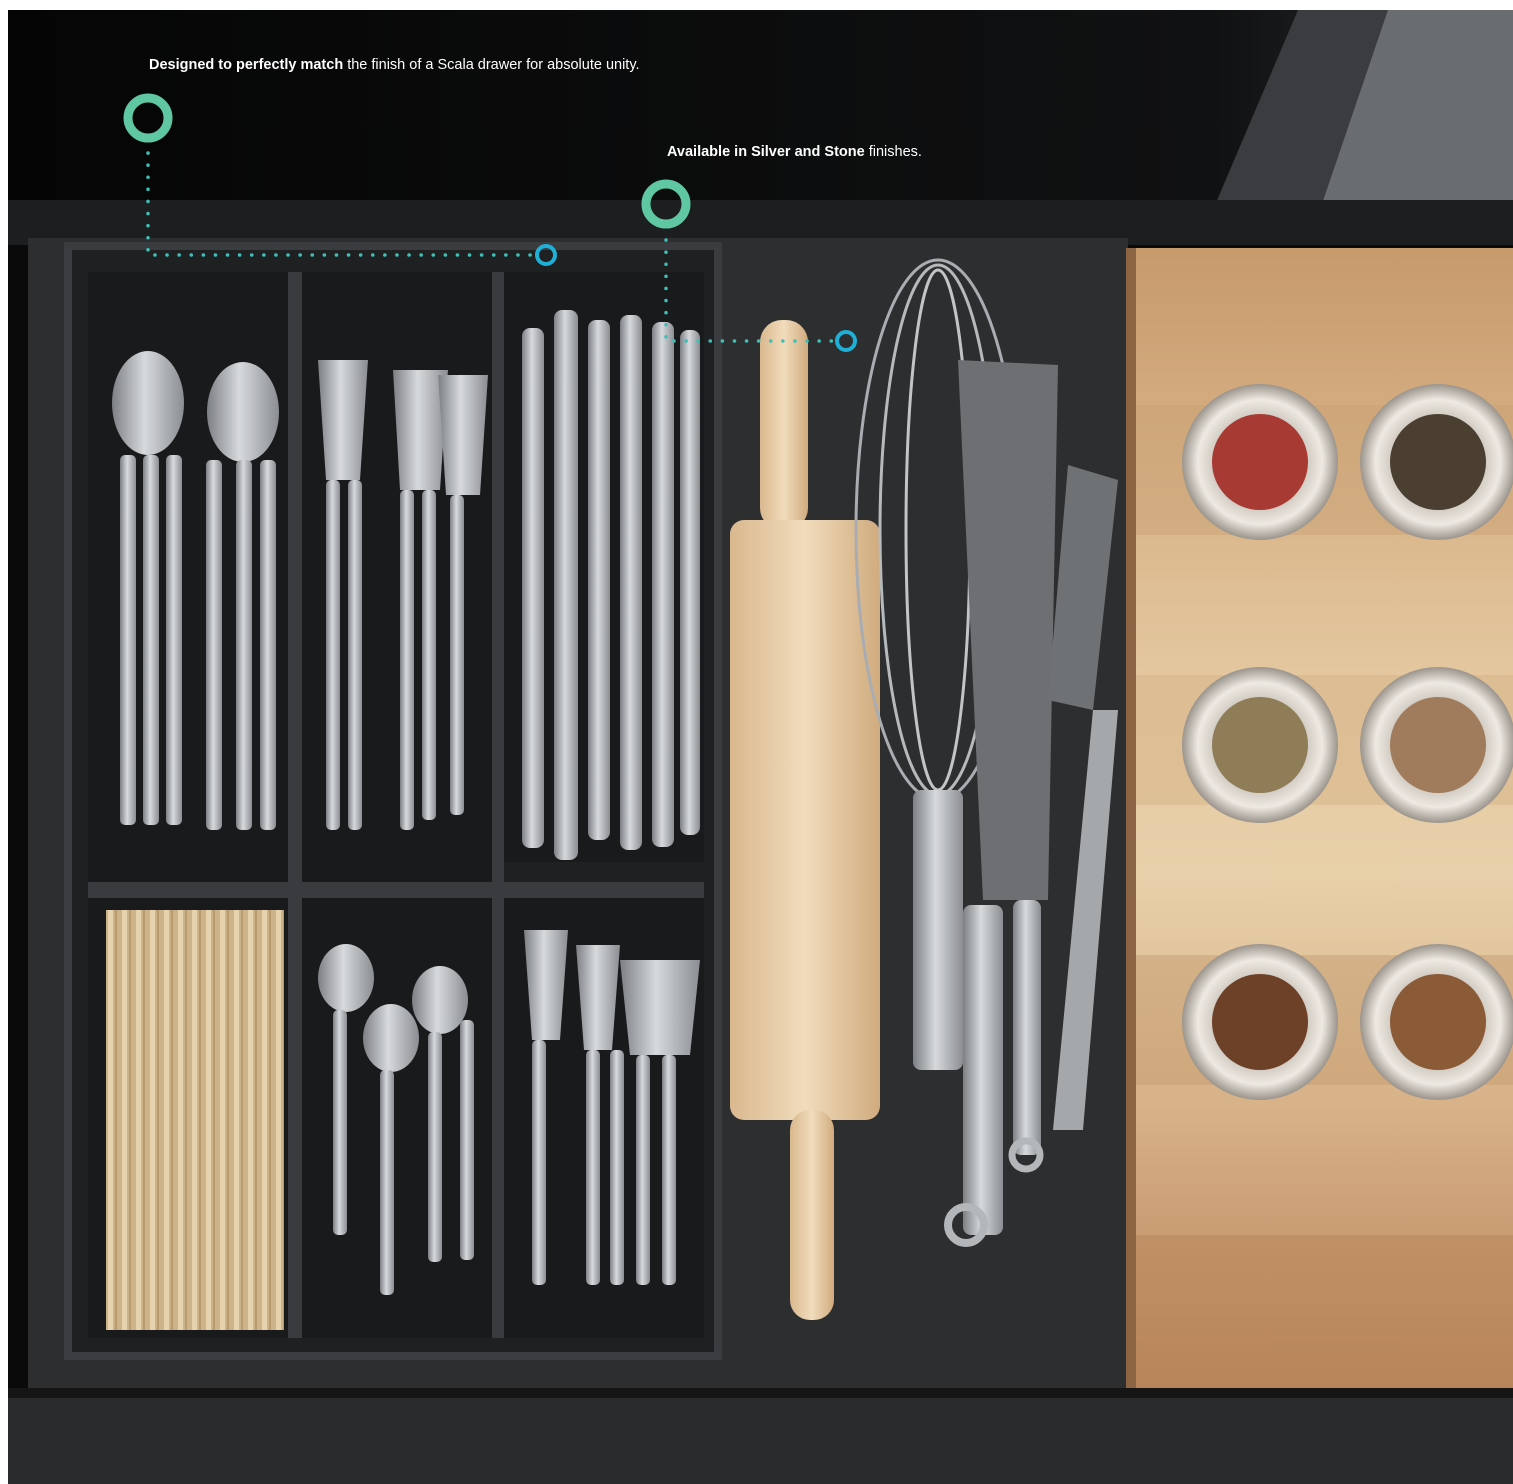 The height and width of the screenshot is (1484, 1513). Describe the element at coordinates (766, 152) in the screenshot. I see `callout-text-finishes-bold: Available in Silver and Stone` at that location.